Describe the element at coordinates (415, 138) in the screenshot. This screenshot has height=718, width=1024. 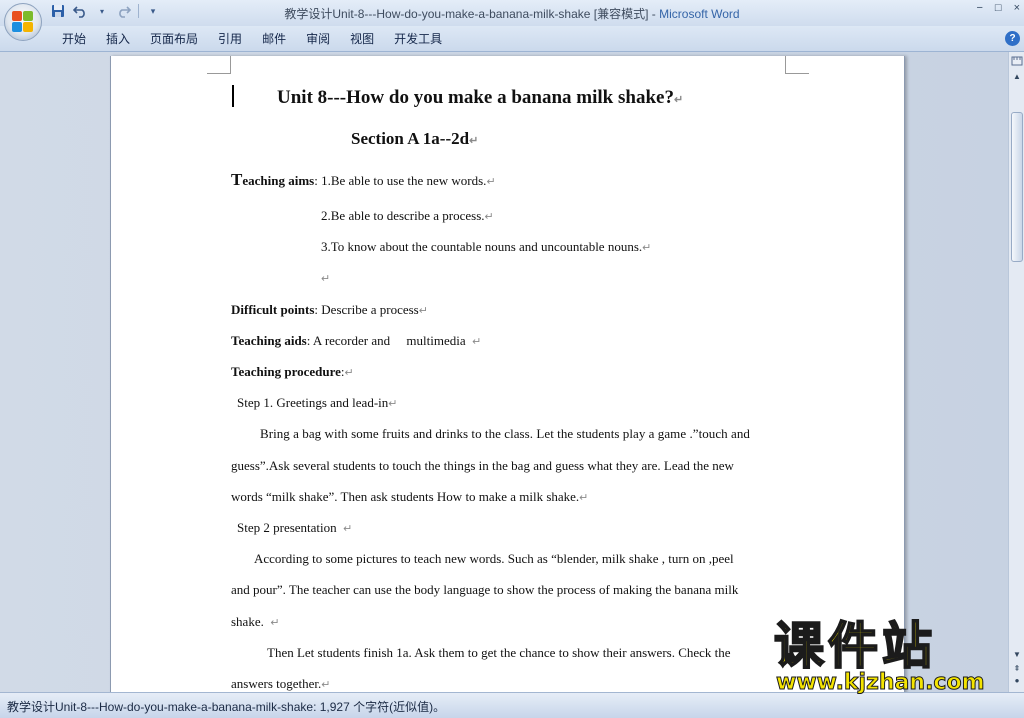
I see `section-heading: Section A 1a--2d↵` at that location.